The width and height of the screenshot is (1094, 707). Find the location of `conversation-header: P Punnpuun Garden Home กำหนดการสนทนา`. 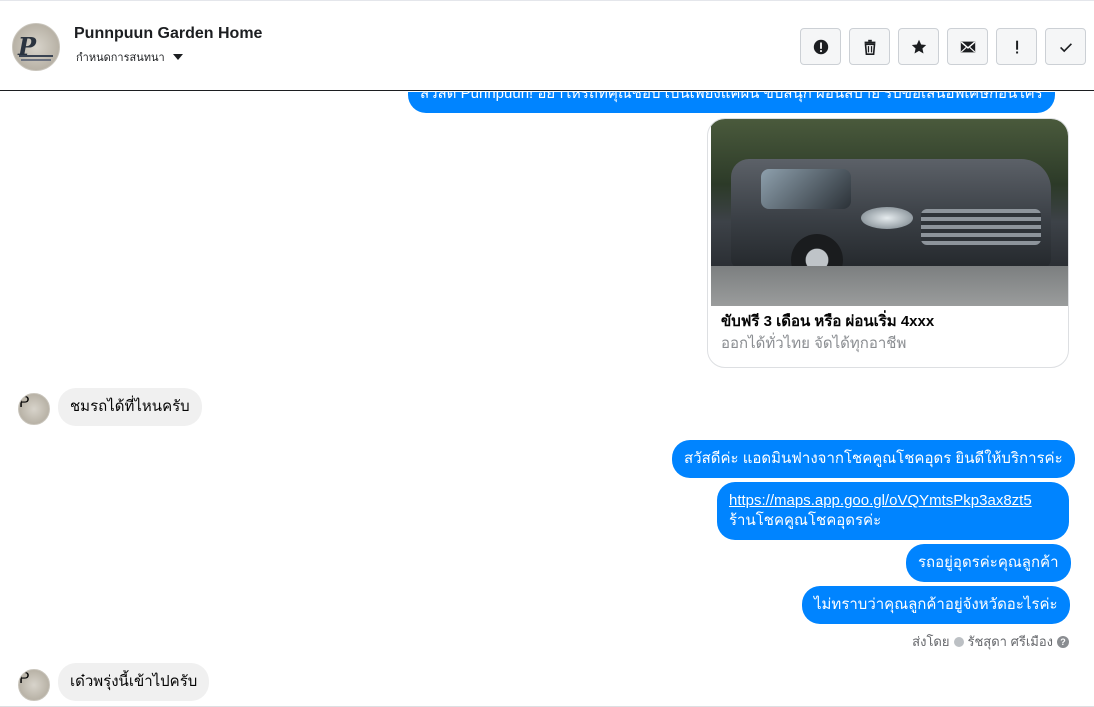

conversation-header: P Punnpuun Garden Home กำหนดการสนทนา is located at coordinates (547, 45).